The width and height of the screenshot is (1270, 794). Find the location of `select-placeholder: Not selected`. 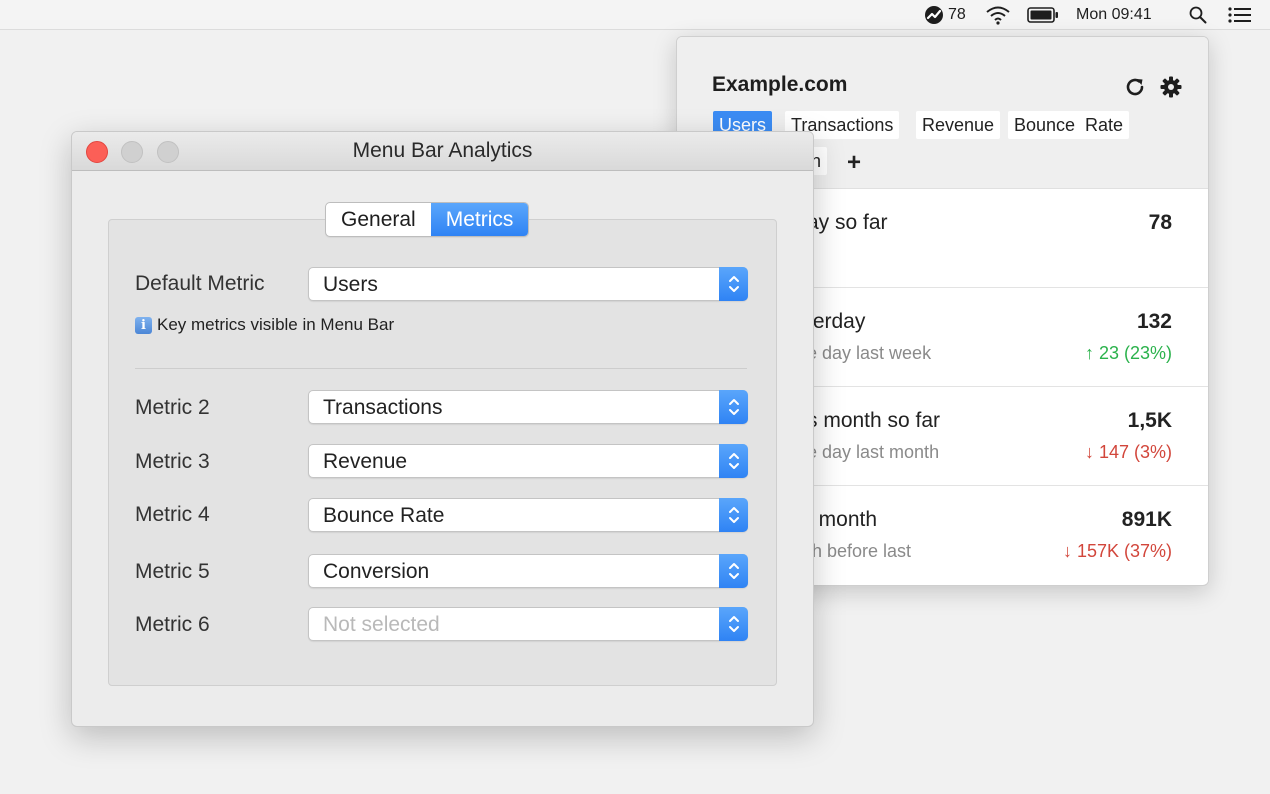

select-placeholder: Not selected is located at coordinates (381, 624).